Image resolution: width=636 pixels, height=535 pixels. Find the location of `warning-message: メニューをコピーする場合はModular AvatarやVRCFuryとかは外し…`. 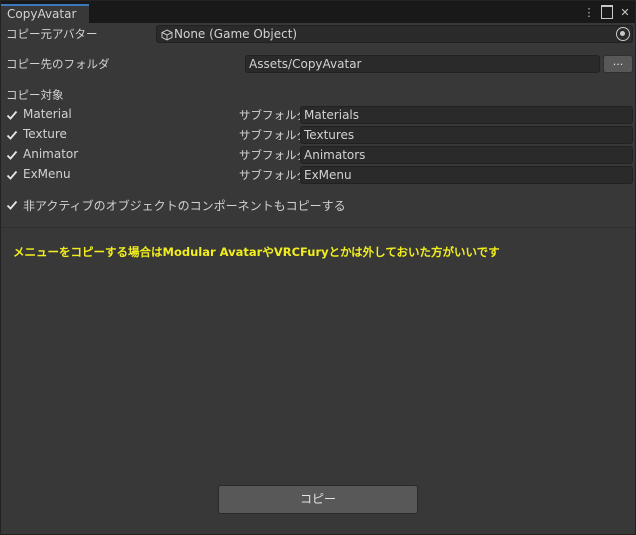

warning-message: メニューをコピーする場合はModular AvatarやVRCFuryとかは外し… is located at coordinates (256, 252).